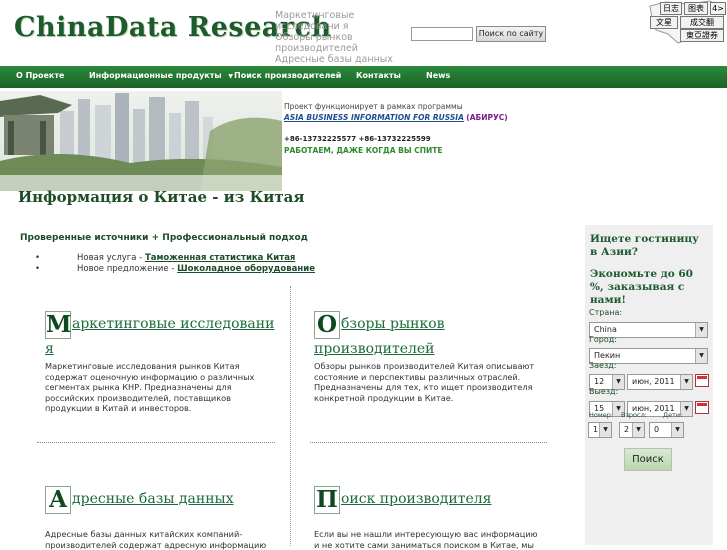  Describe the element at coordinates (327, 500) in the screenshot. I see `drop-cap: П` at that location.